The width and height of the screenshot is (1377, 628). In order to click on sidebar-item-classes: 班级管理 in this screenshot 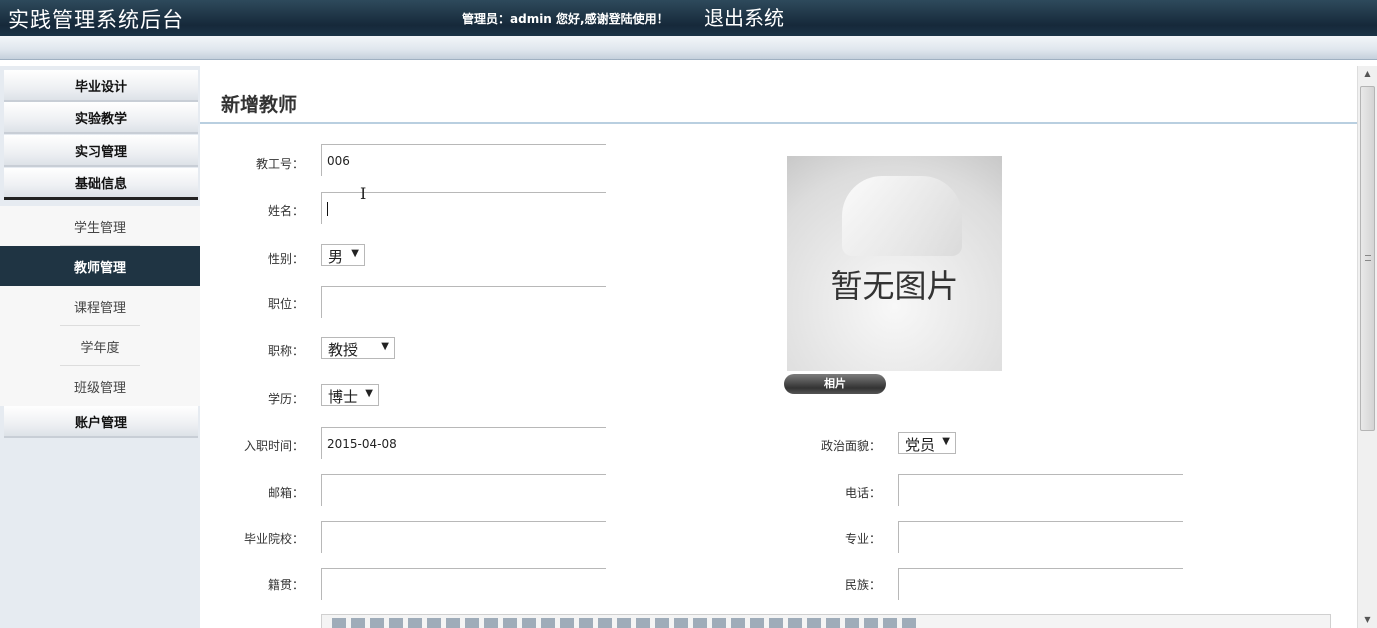, I will do `click(100, 386)`.